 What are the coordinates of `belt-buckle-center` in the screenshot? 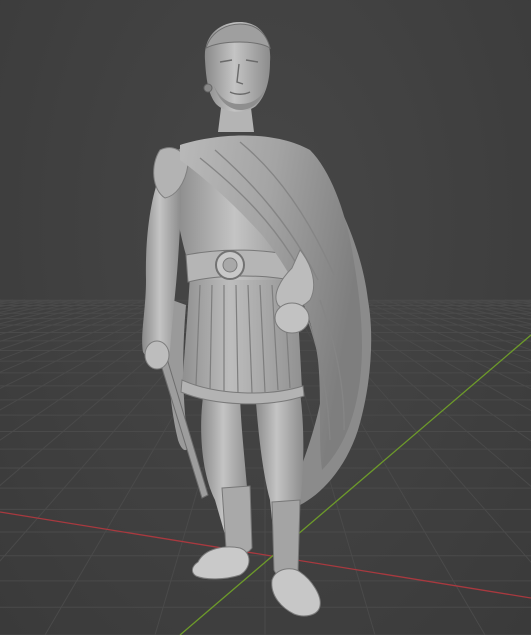 It's located at (230, 265).